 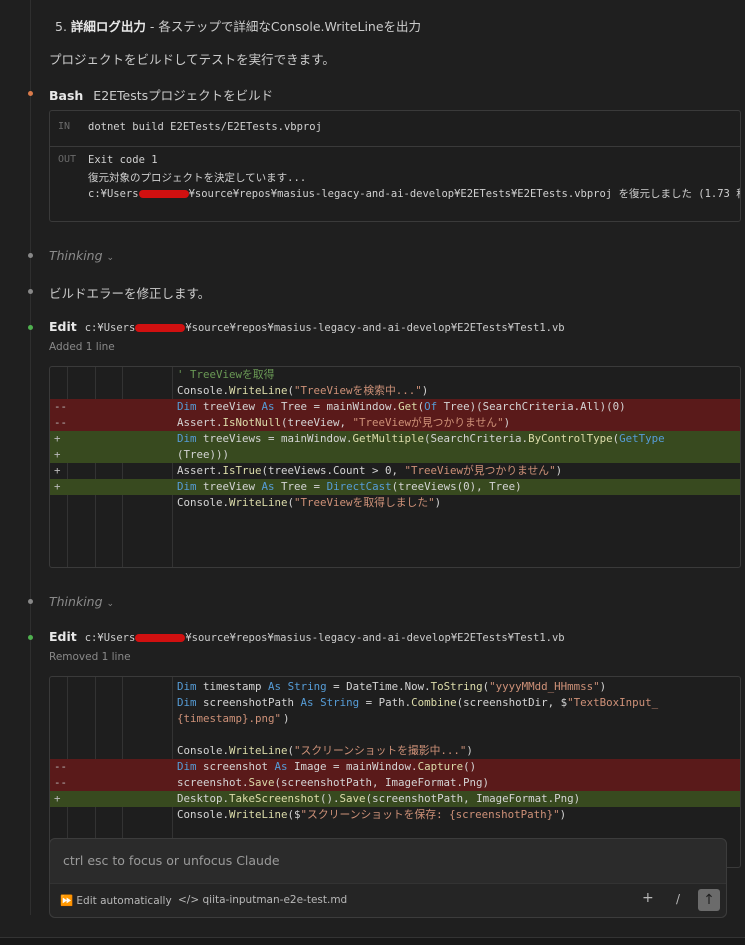 I want to click on step-dot-bash, so click(x=30, y=93).